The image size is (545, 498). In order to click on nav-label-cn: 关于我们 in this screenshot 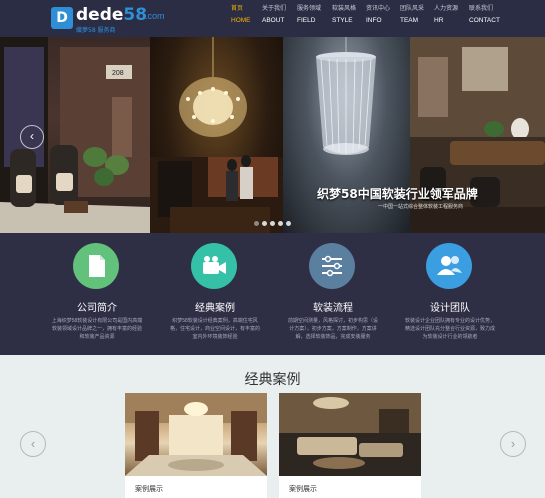, I will do `click(274, 9)`.